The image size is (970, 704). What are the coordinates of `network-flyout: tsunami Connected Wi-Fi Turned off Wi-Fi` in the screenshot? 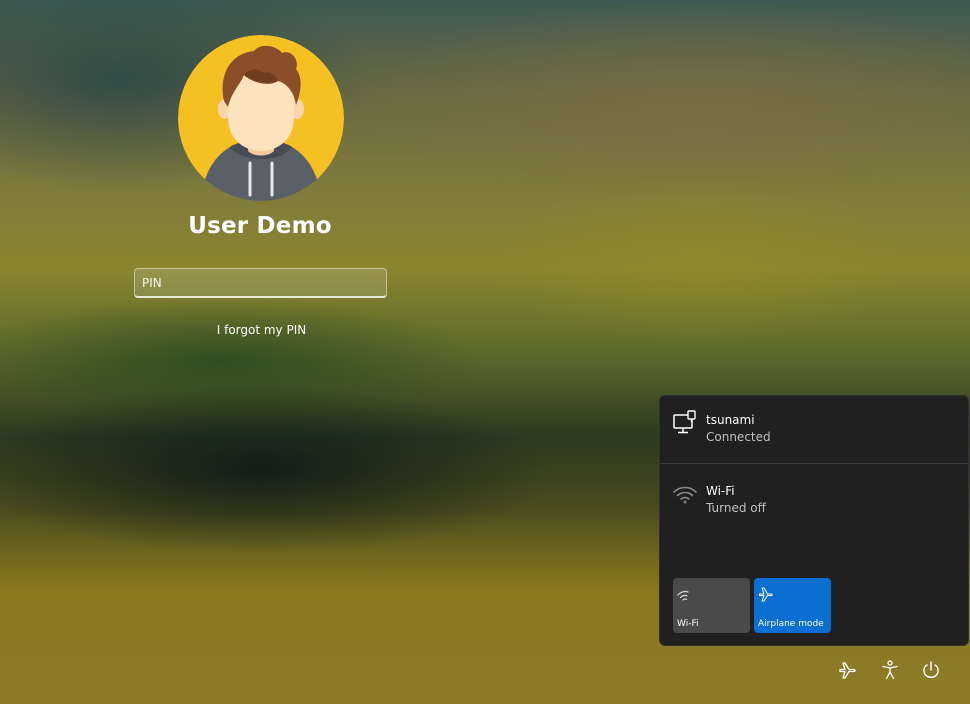 It's located at (814, 520).